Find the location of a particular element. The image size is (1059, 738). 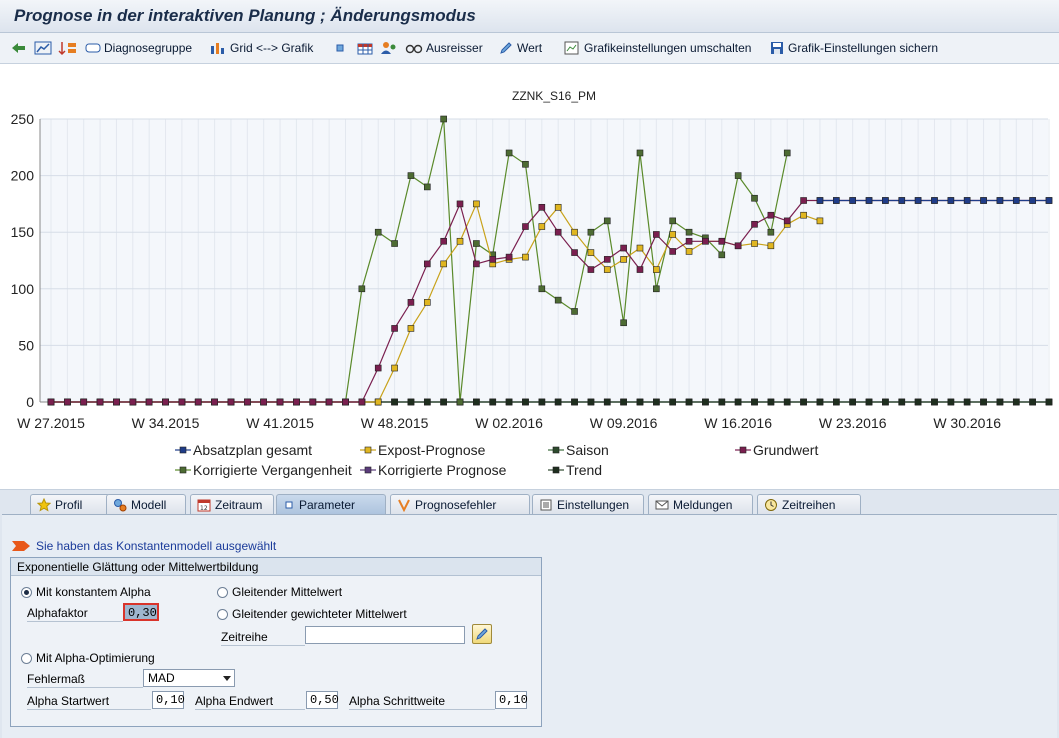

tab-modell: Modell is located at coordinates (146, 504).